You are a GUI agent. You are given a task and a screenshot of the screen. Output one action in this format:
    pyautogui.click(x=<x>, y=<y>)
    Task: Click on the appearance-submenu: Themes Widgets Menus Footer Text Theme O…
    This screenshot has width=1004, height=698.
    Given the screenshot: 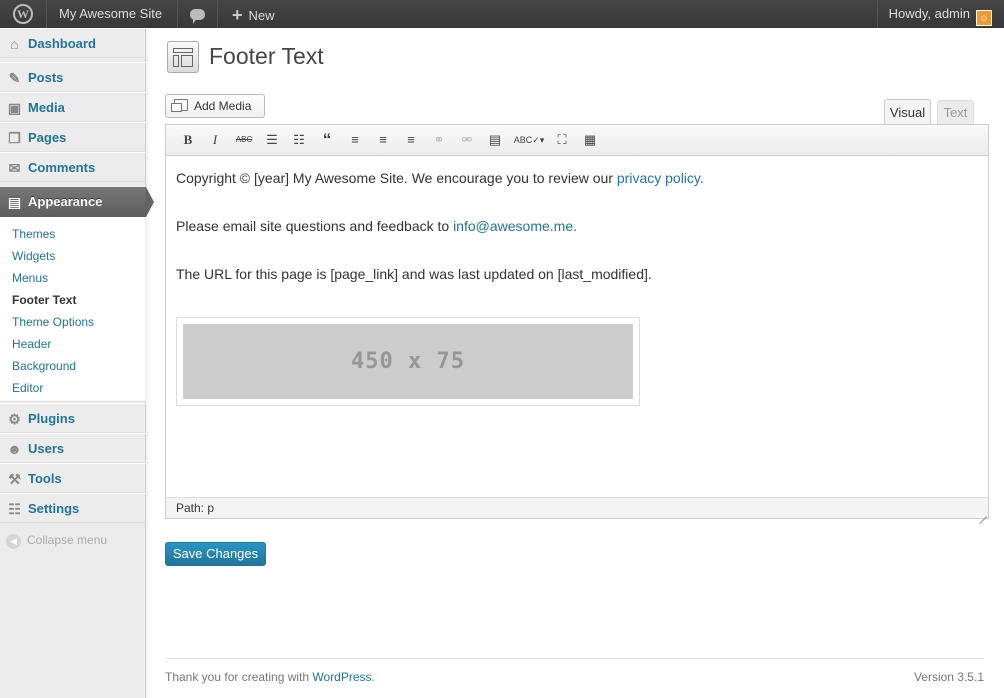 What is the action you would take?
    pyautogui.click(x=73, y=309)
    